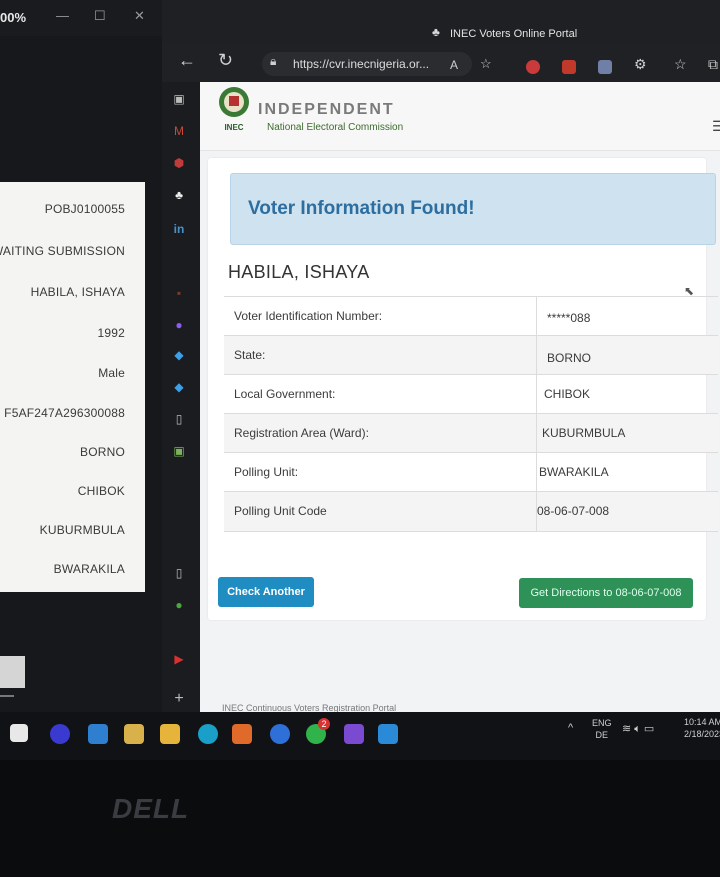 This screenshot has width=720, height=877. What do you see at coordinates (151, 808) in the screenshot?
I see `dell-logo: DELL` at bounding box center [151, 808].